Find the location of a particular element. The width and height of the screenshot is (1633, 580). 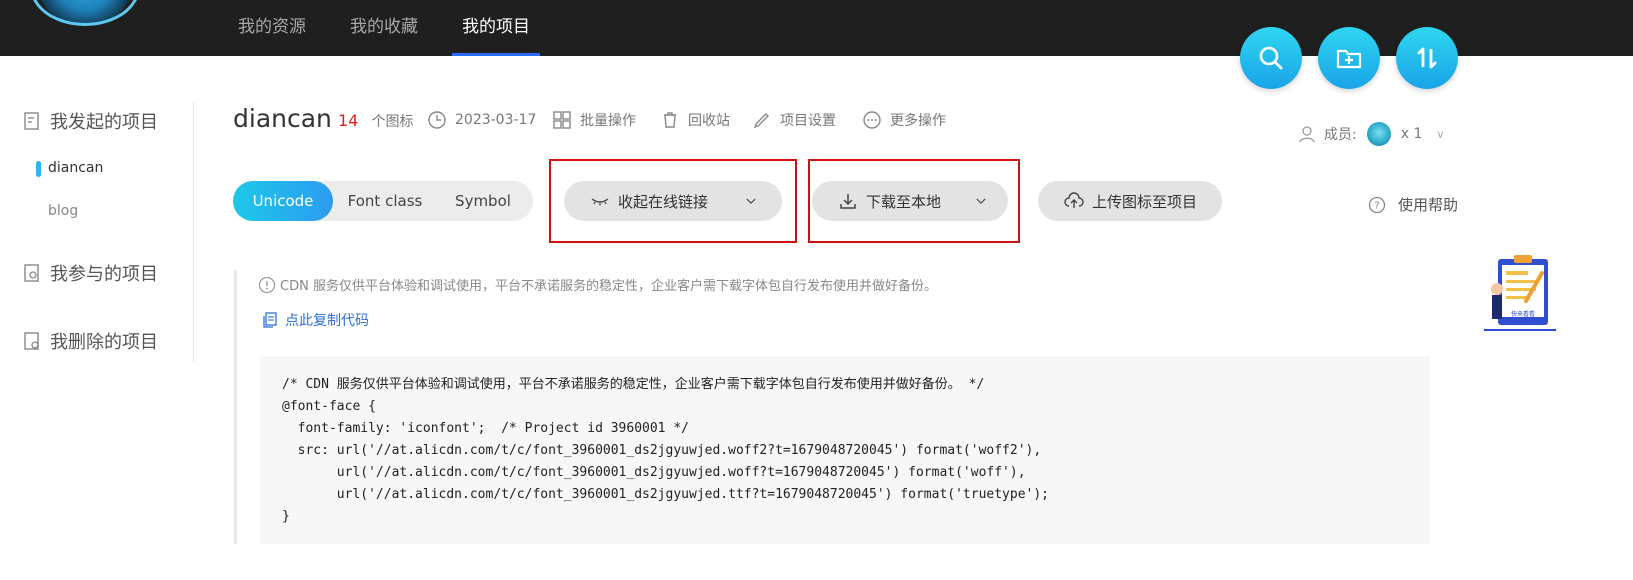

upload-icon-button: 上传图标至项目 is located at coordinates (1130, 201).